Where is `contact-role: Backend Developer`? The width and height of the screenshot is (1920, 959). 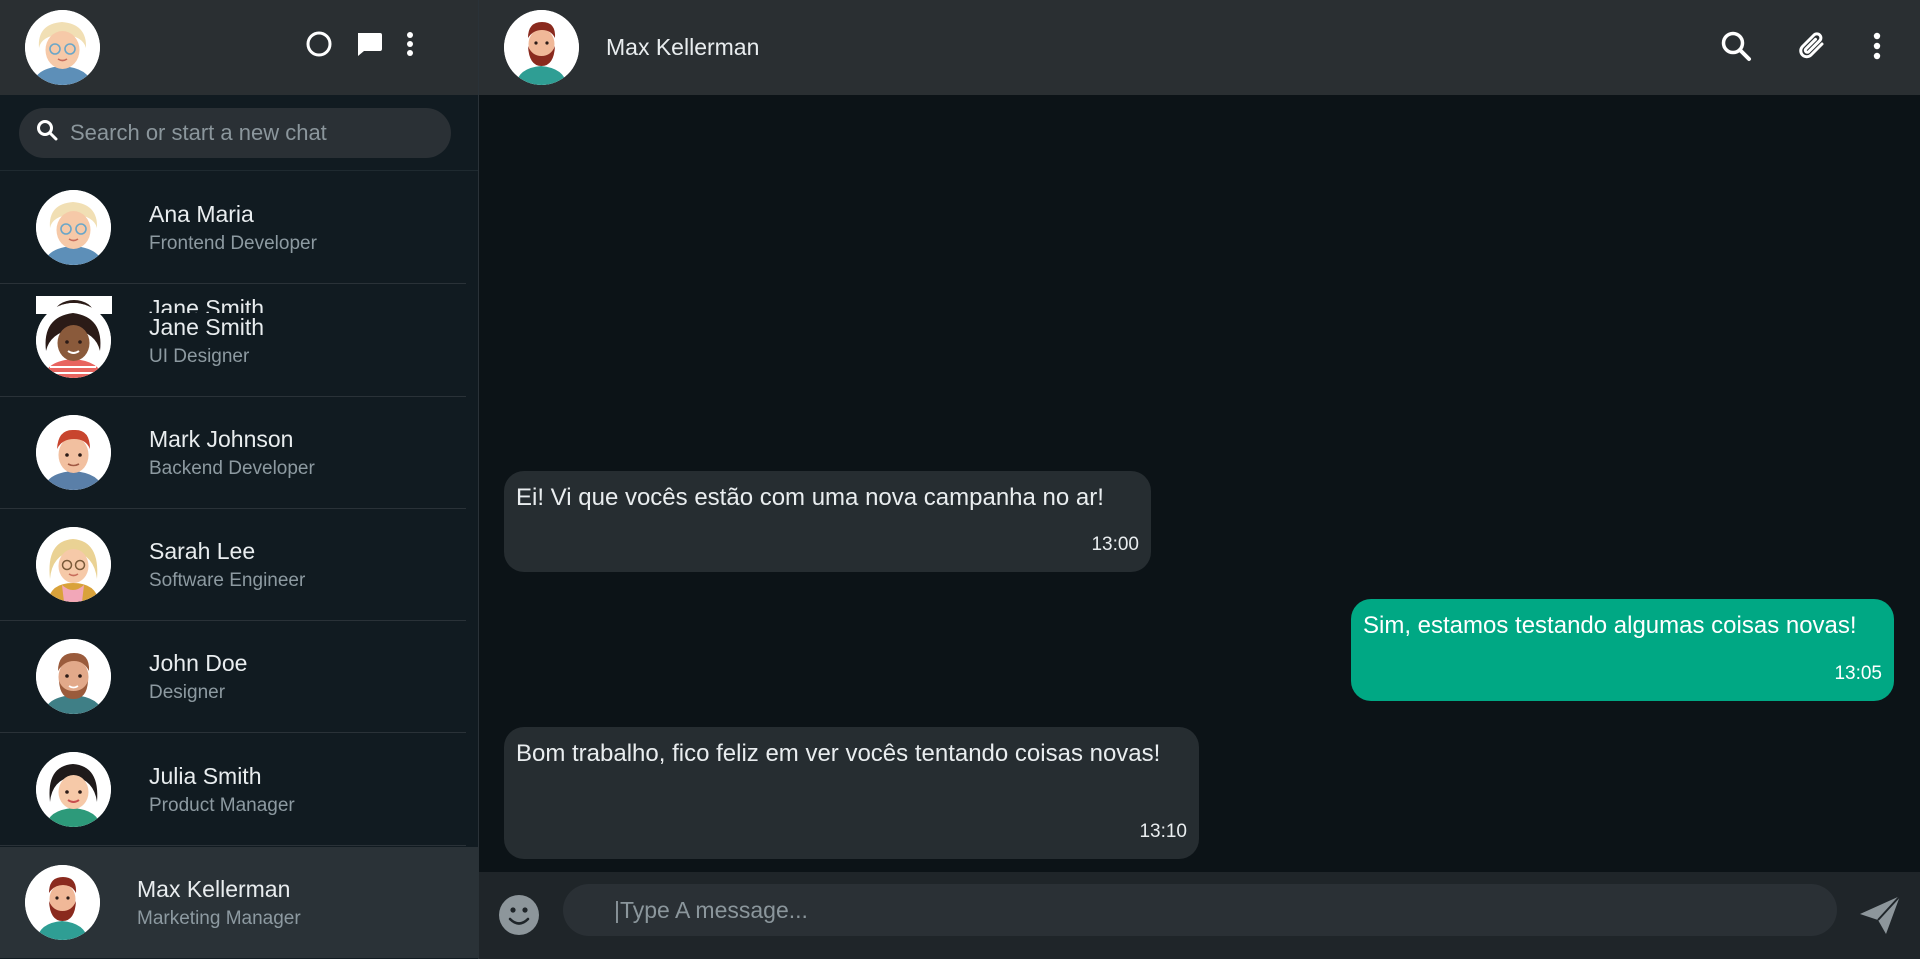
contact-role: Backend Developer is located at coordinates (232, 468).